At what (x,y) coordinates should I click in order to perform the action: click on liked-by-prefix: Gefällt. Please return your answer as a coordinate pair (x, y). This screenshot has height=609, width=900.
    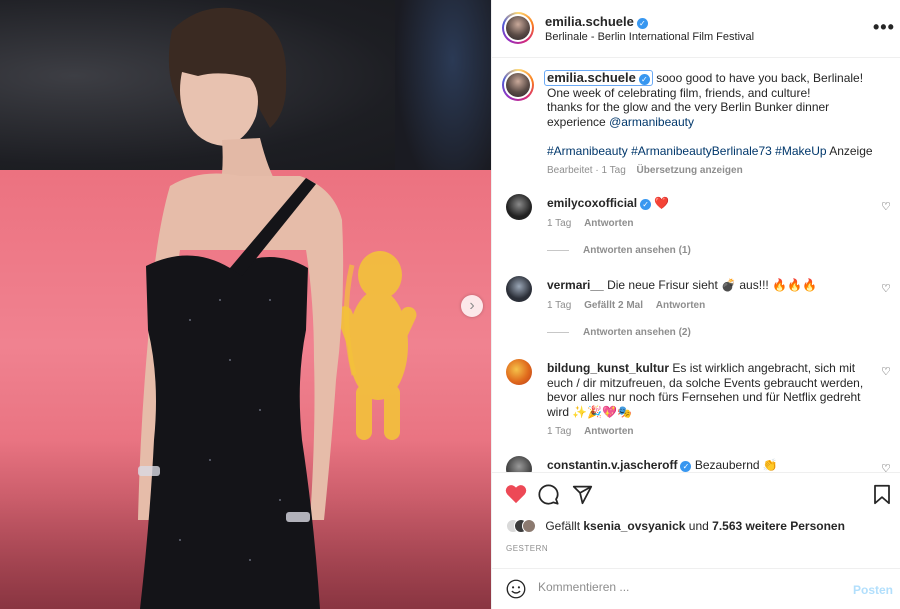
    Looking at the image, I should click on (563, 525).